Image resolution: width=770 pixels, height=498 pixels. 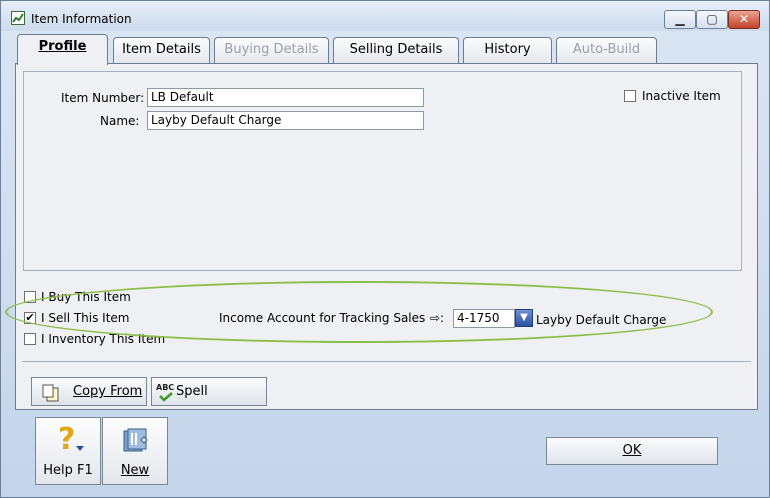 What do you see at coordinates (30, 297) in the screenshot?
I see `buy-item-checkbox` at bounding box center [30, 297].